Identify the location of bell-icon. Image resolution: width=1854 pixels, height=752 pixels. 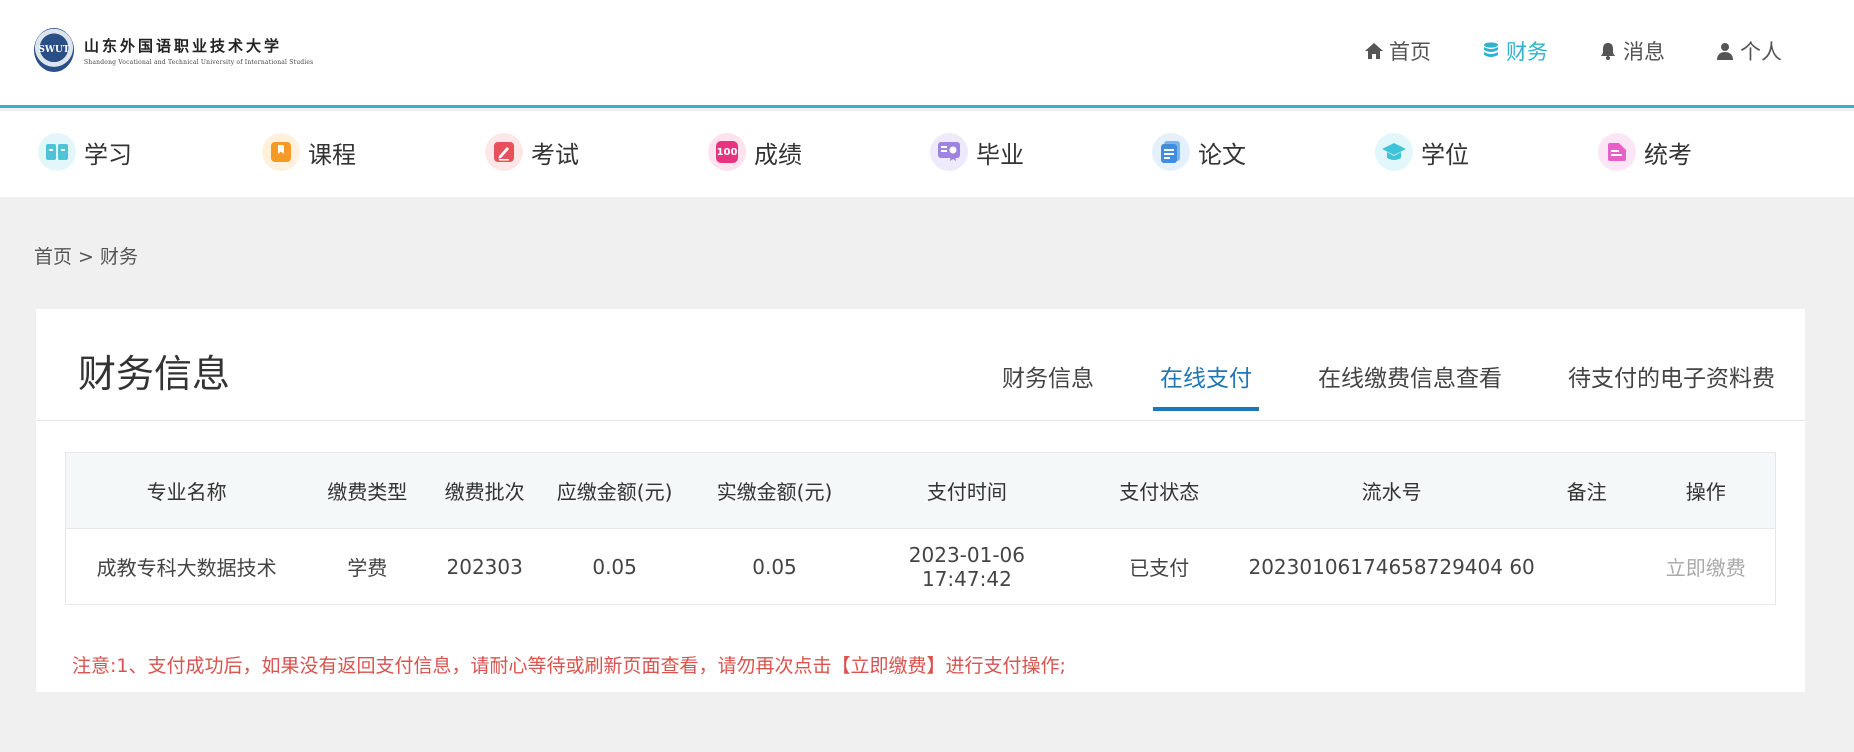
(1608, 51).